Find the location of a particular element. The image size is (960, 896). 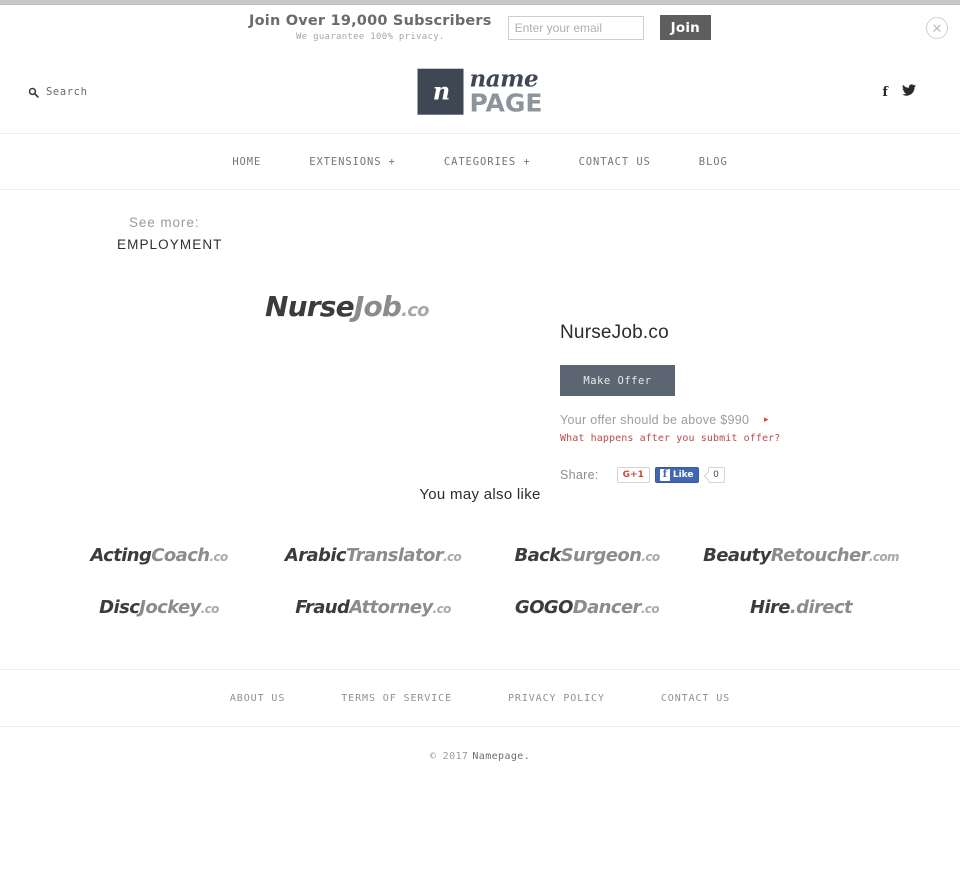

nav-item-extensions: EXTENSIONS + is located at coordinates (352, 162).